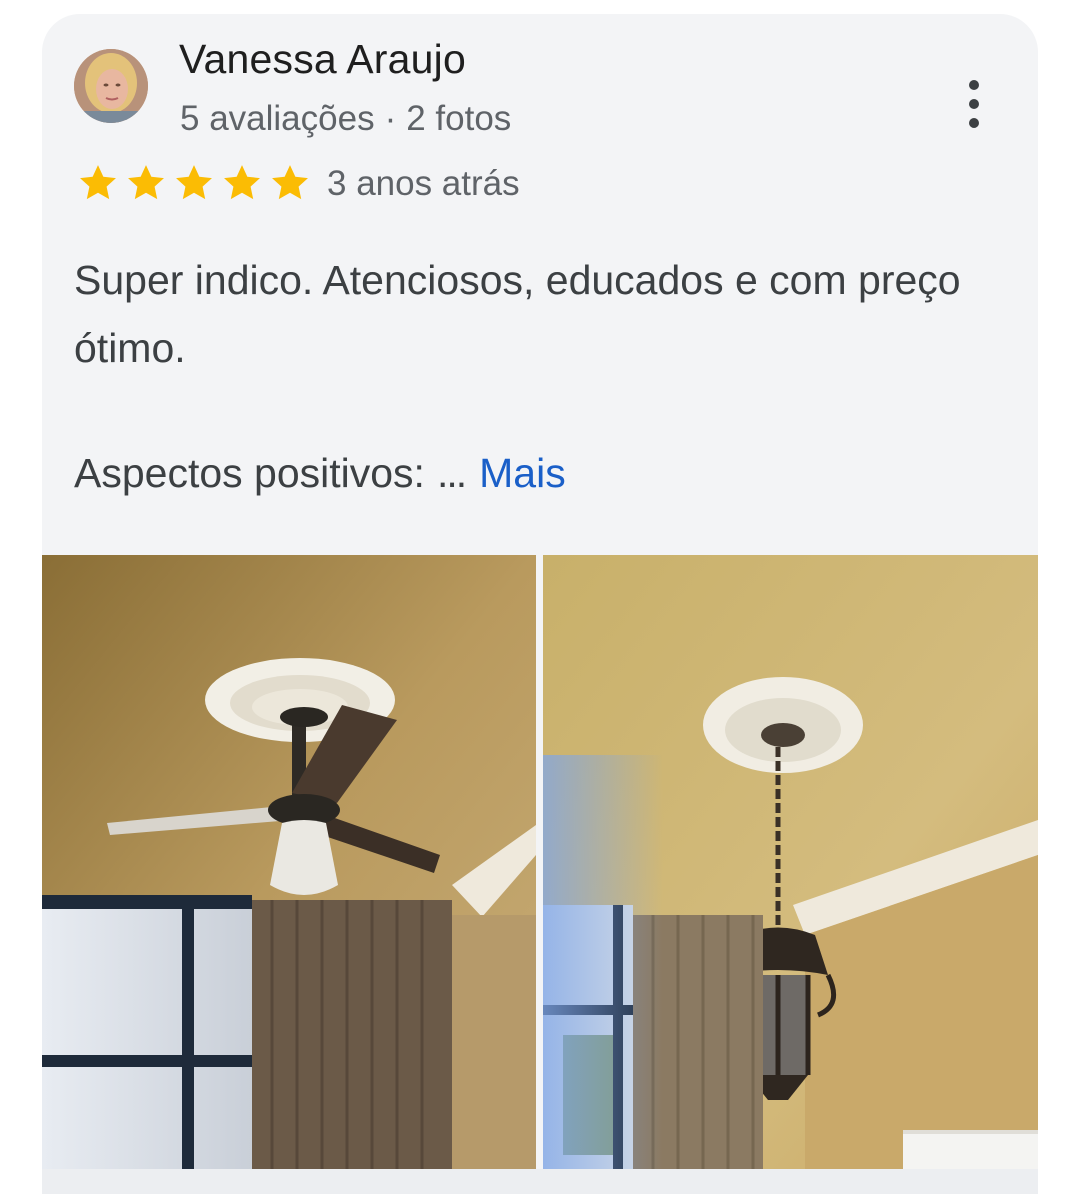  What do you see at coordinates (277, 118) in the screenshot?
I see `reviews-count: 5 avaliações` at bounding box center [277, 118].